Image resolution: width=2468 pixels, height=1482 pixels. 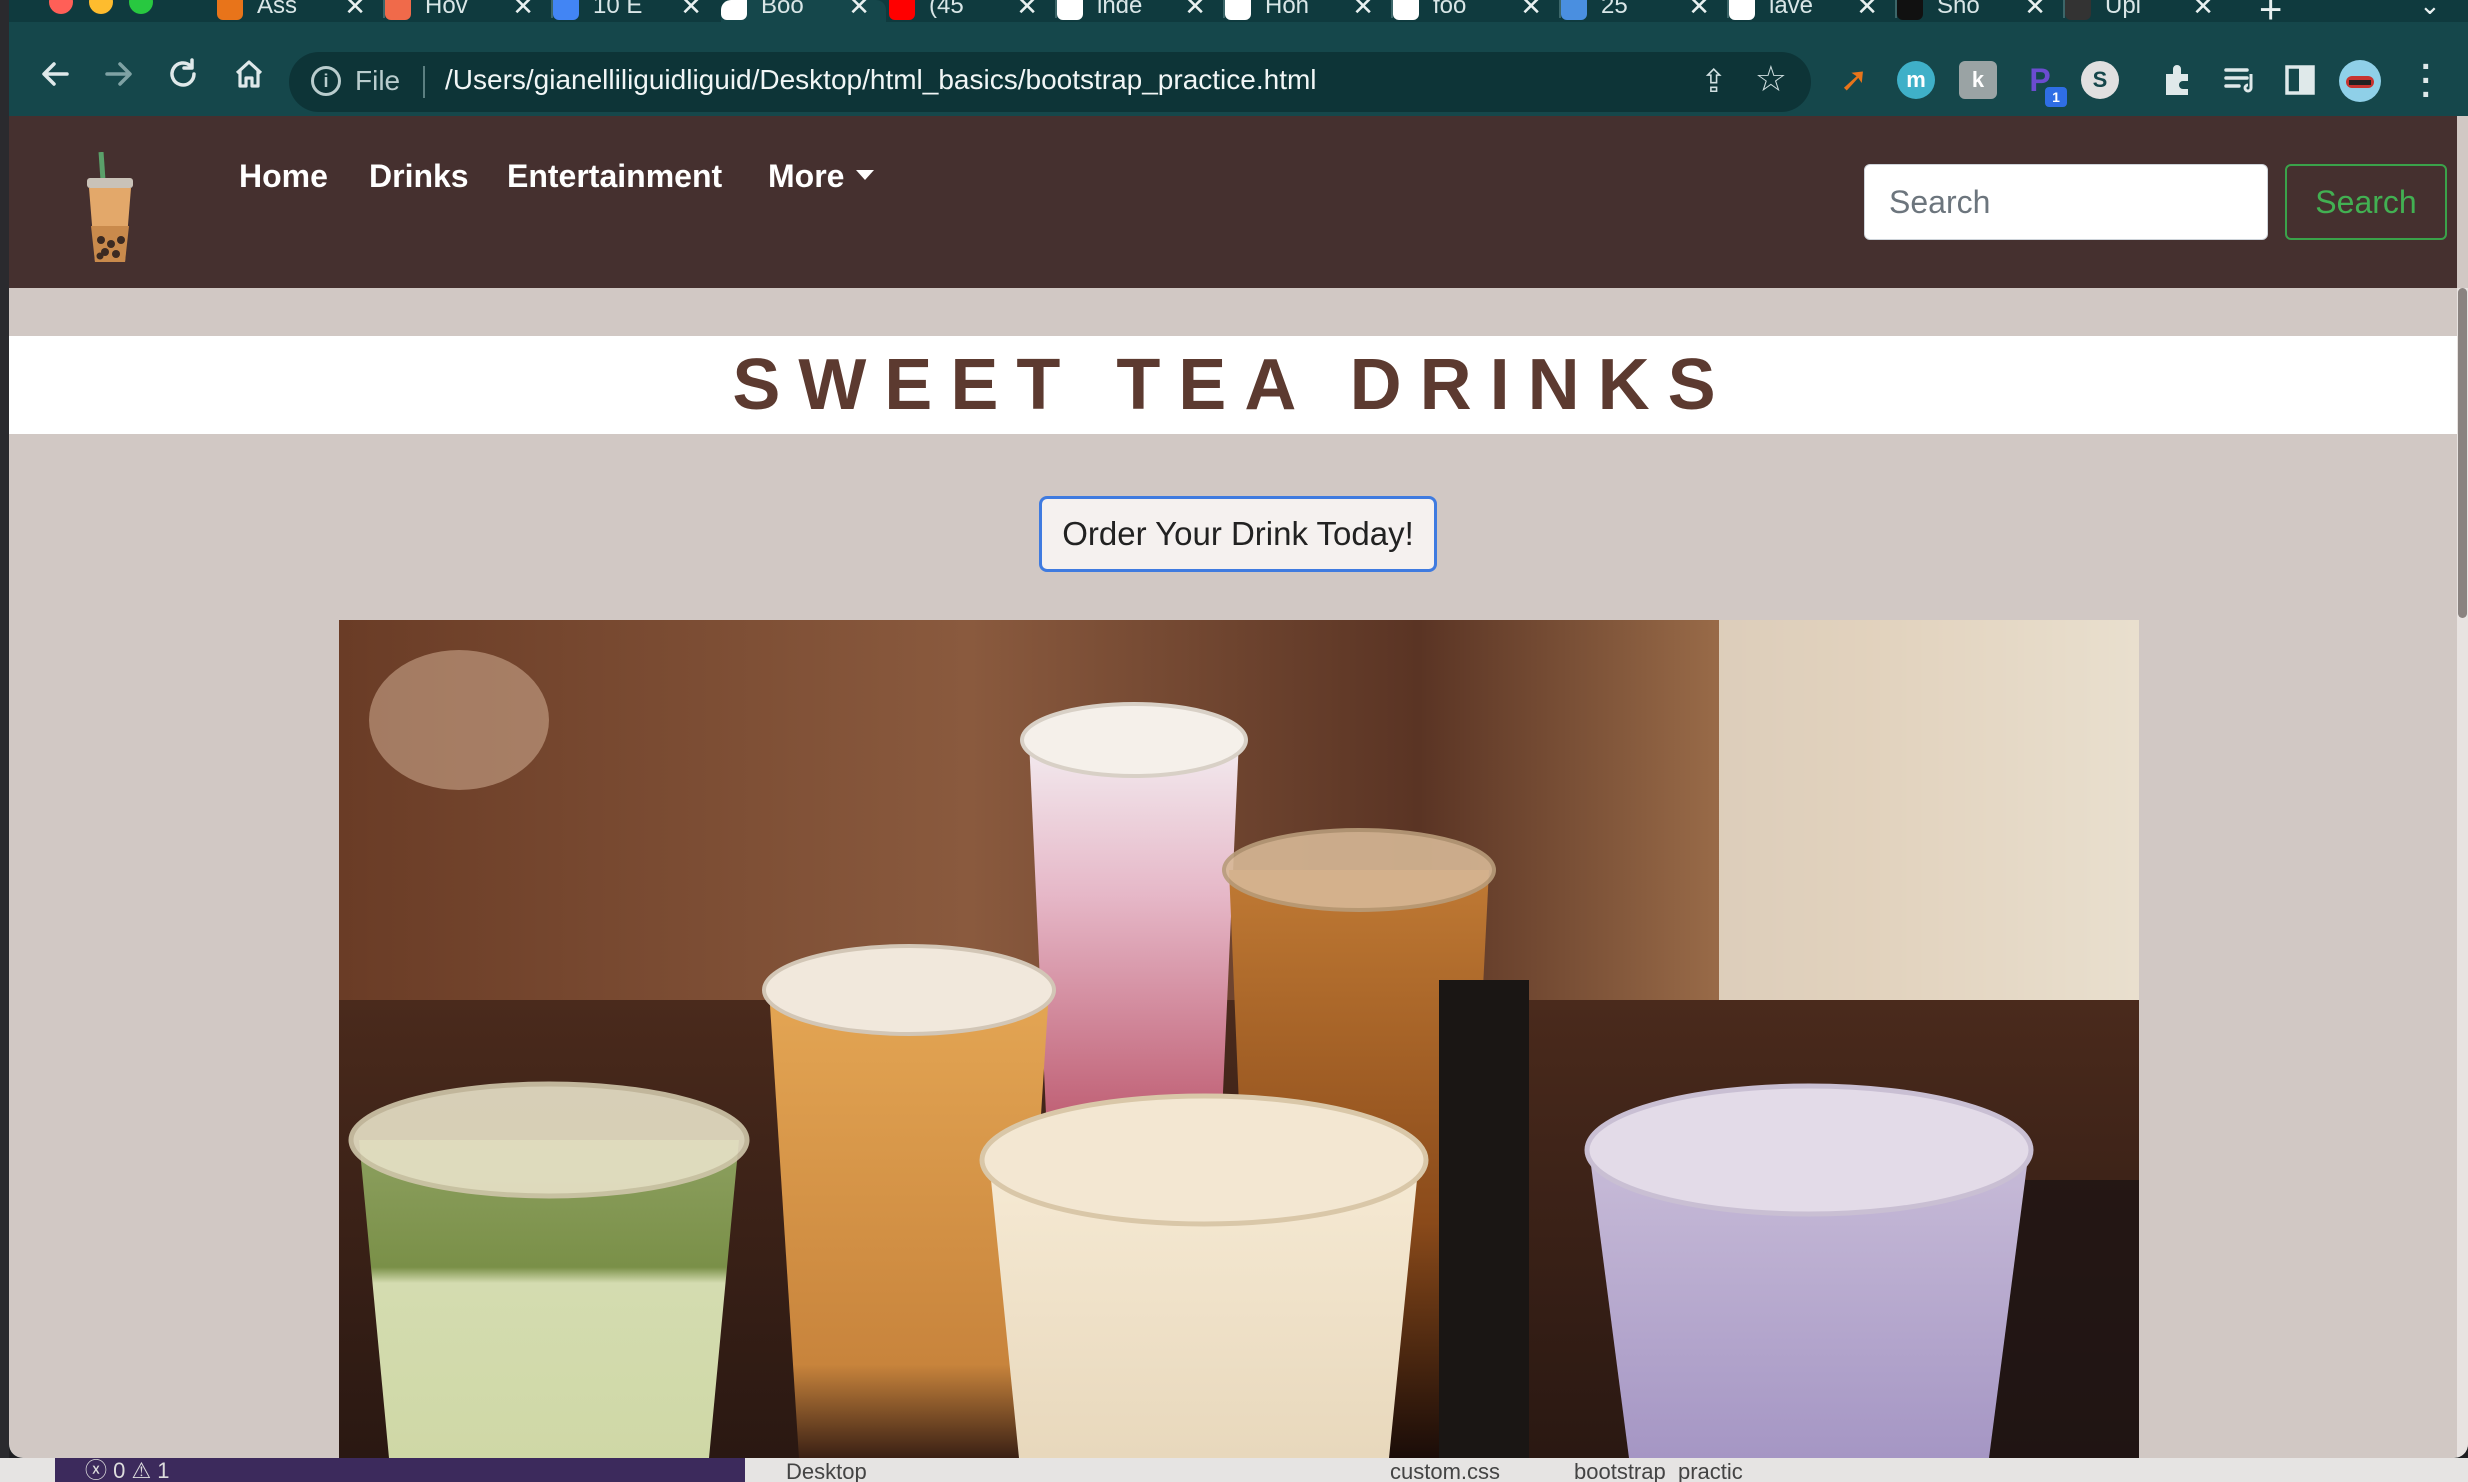 I want to click on browser-tab: Sho ✕, so click(x=1979, y=11).